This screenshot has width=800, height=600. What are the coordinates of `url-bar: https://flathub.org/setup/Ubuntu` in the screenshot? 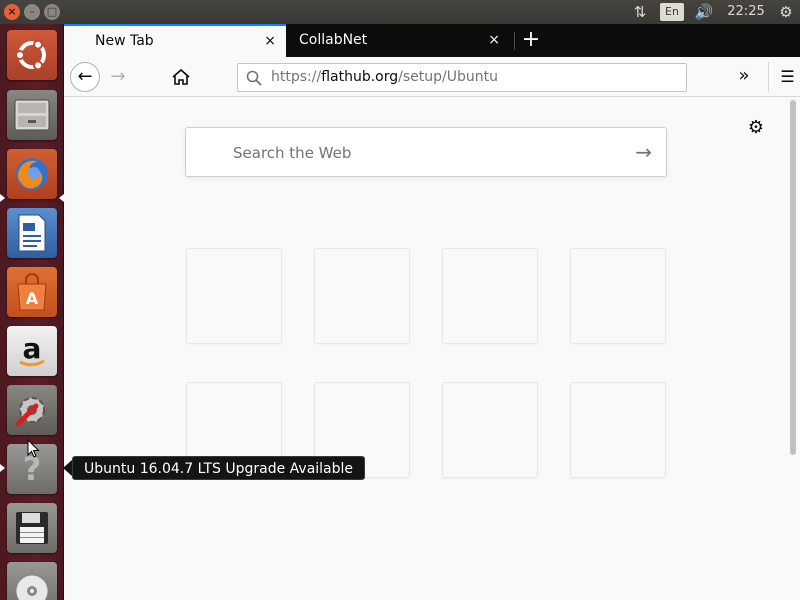 It's located at (462, 77).